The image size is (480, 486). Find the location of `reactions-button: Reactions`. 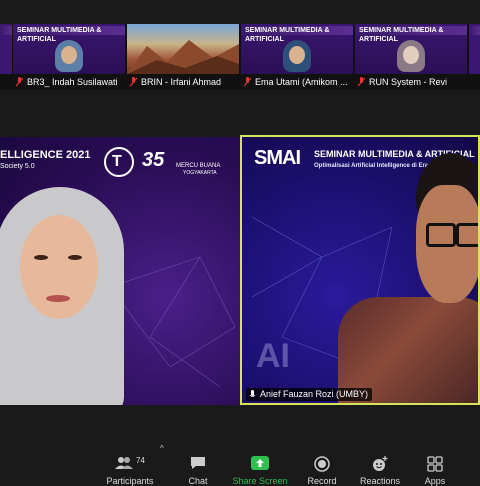

reactions-button: Reactions is located at coordinates (380, 469).